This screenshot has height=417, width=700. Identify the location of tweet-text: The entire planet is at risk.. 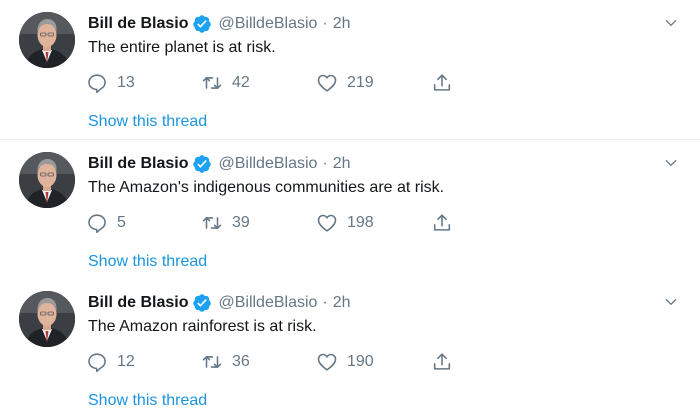
(182, 47).